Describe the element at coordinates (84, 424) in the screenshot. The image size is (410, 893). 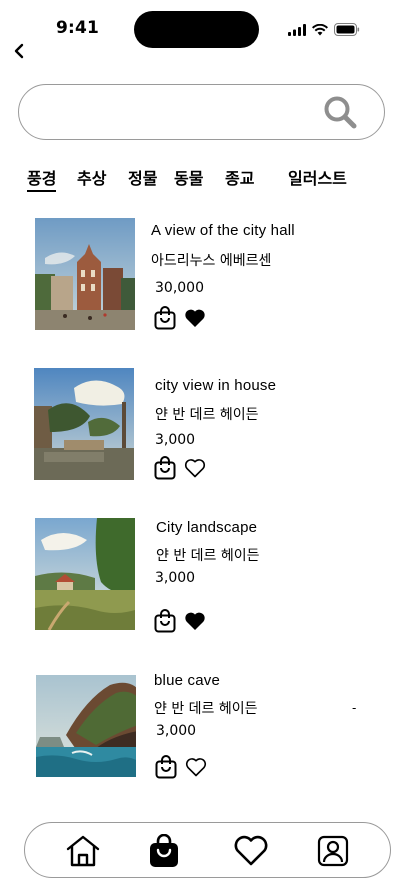
I see `canal-view-painting-thumbnail` at that location.